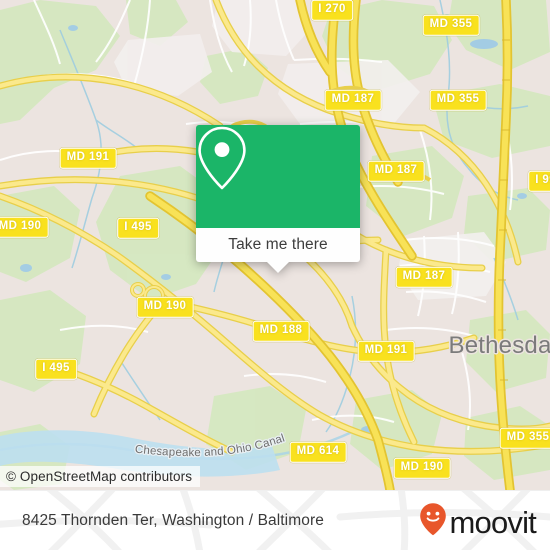 This screenshot has width=550, height=550. Describe the element at coordinates (499, 345) in the screenshot. I see `place-label-bethesda: Bethesda` at that location.